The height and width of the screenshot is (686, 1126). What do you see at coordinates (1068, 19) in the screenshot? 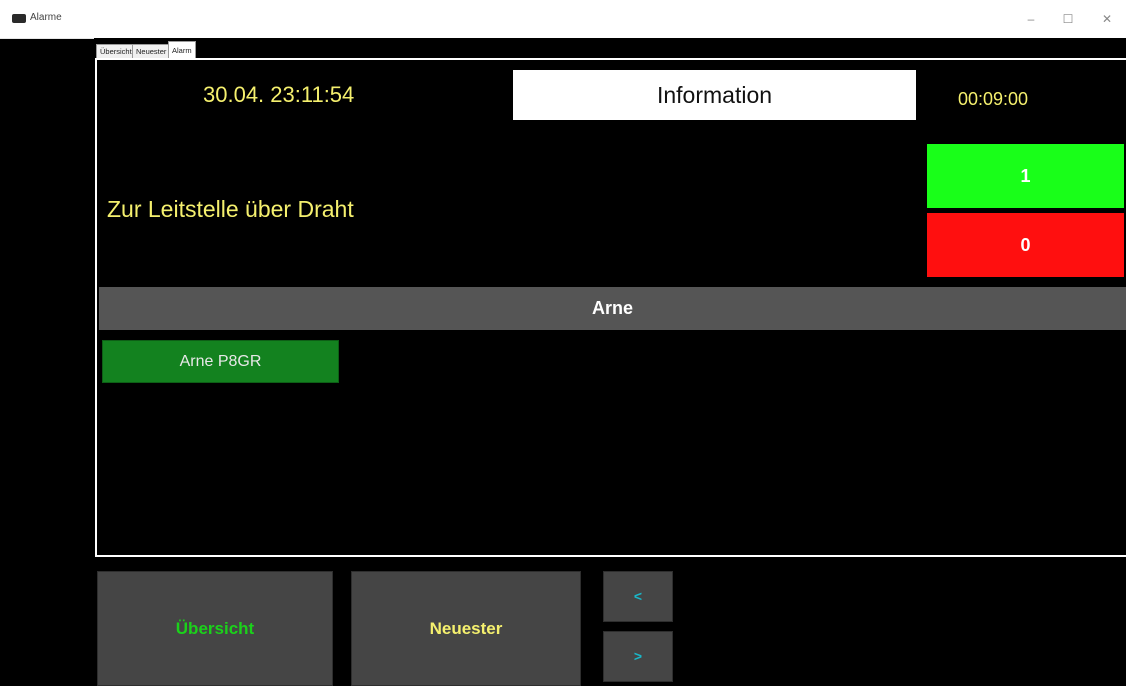
I see `maximize-button: ☐` at bounding box center [1068, 19].